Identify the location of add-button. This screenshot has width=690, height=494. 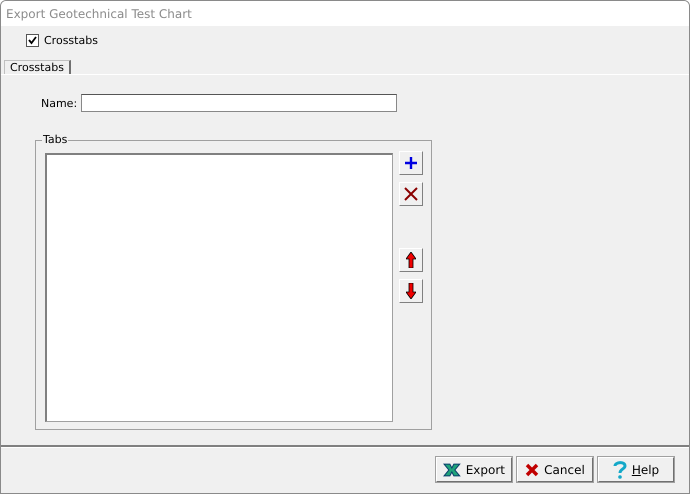
(411, 163).